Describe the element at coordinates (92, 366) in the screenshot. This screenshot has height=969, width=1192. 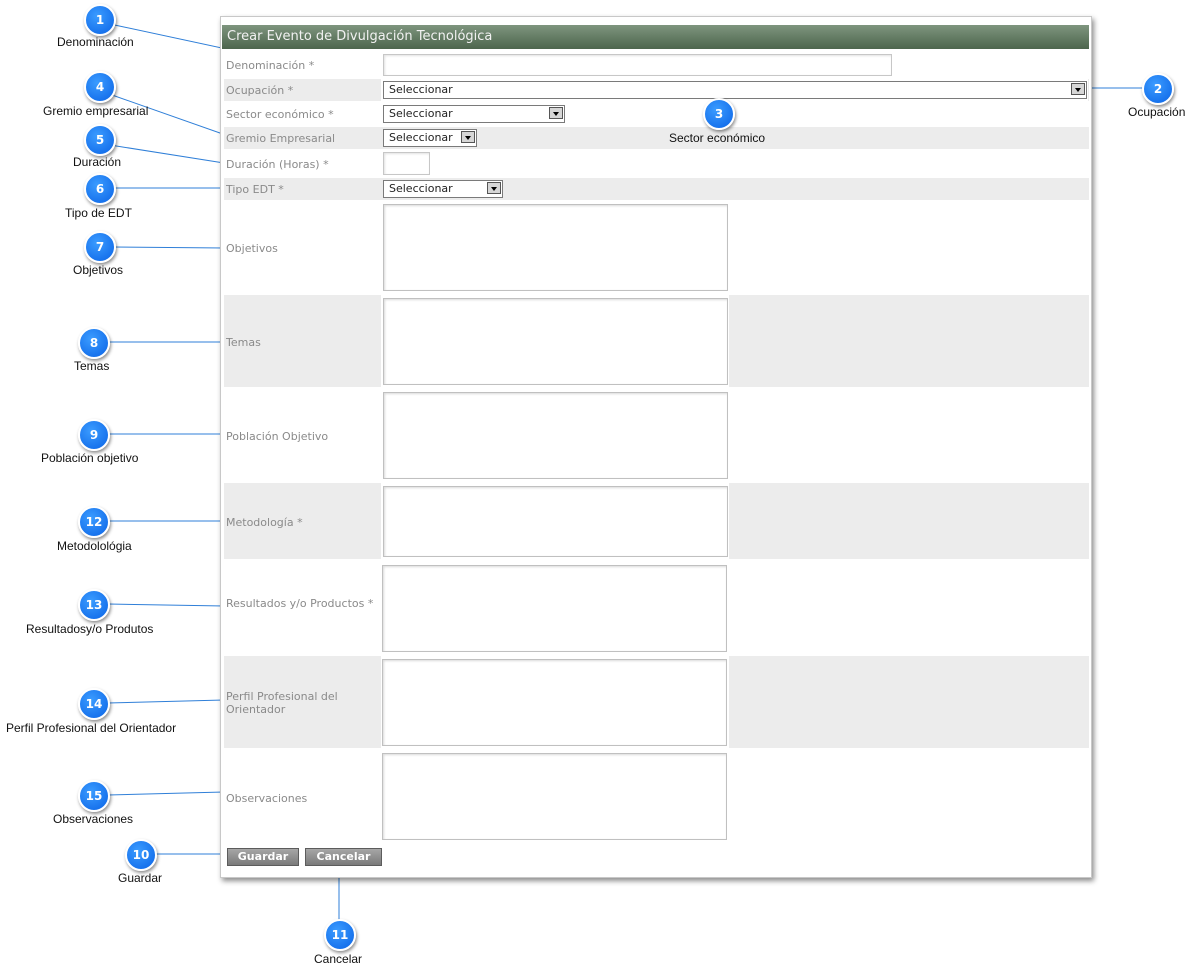
I see `callout-label: Temas` at that location.